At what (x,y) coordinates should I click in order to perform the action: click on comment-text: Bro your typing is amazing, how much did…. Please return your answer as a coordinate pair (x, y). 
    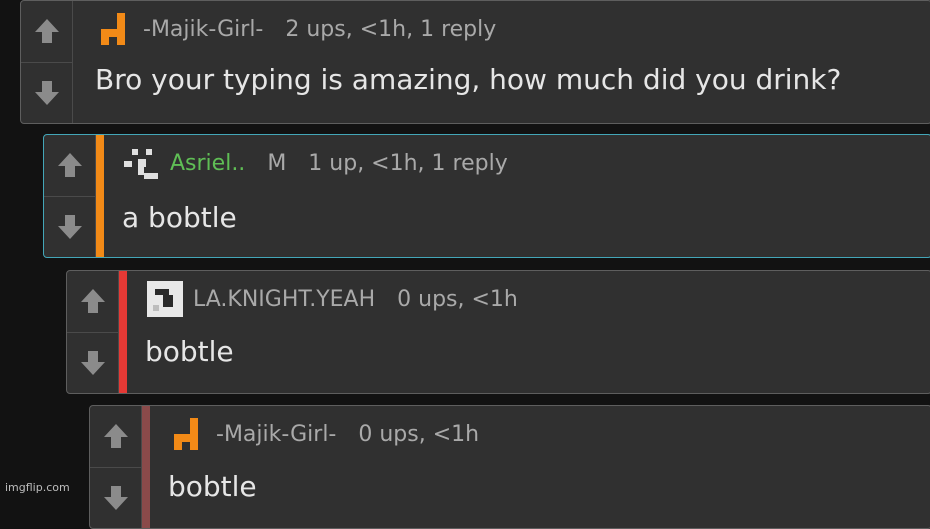
    Looking at the image, I should click on (468, 79).